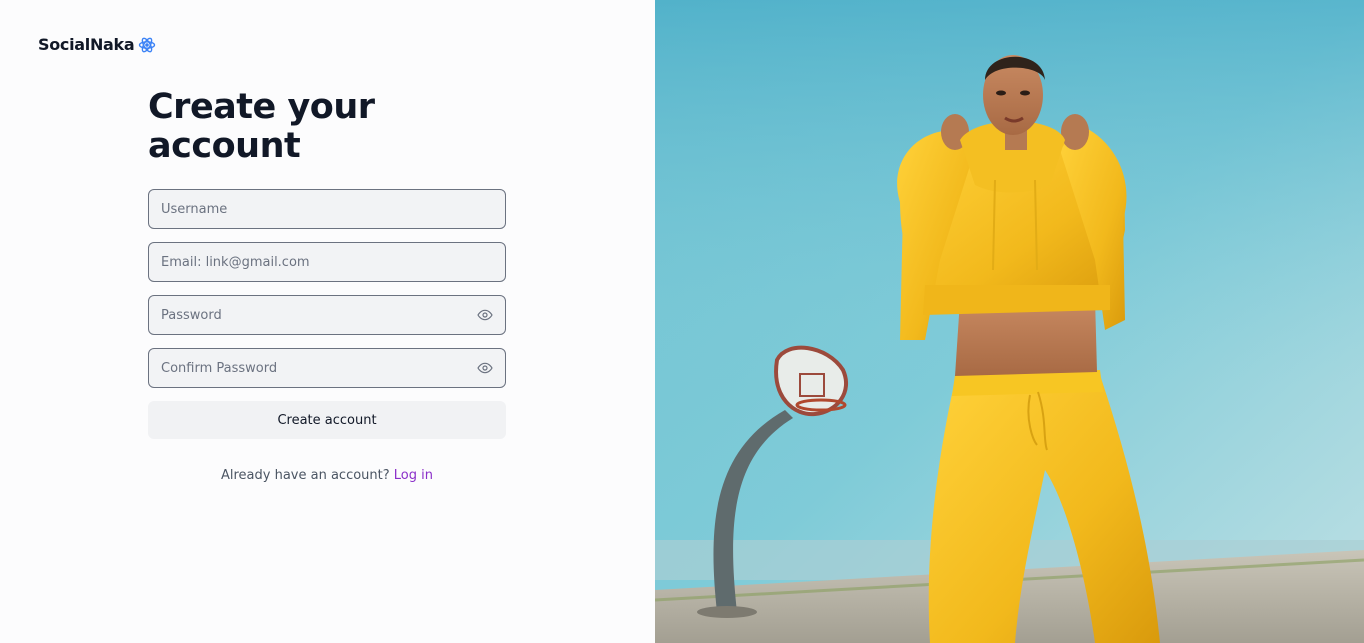  What do you see at coordinates (147, 44) in the screenshot?
I see `atom-icon` at bounding box center [147, 44].